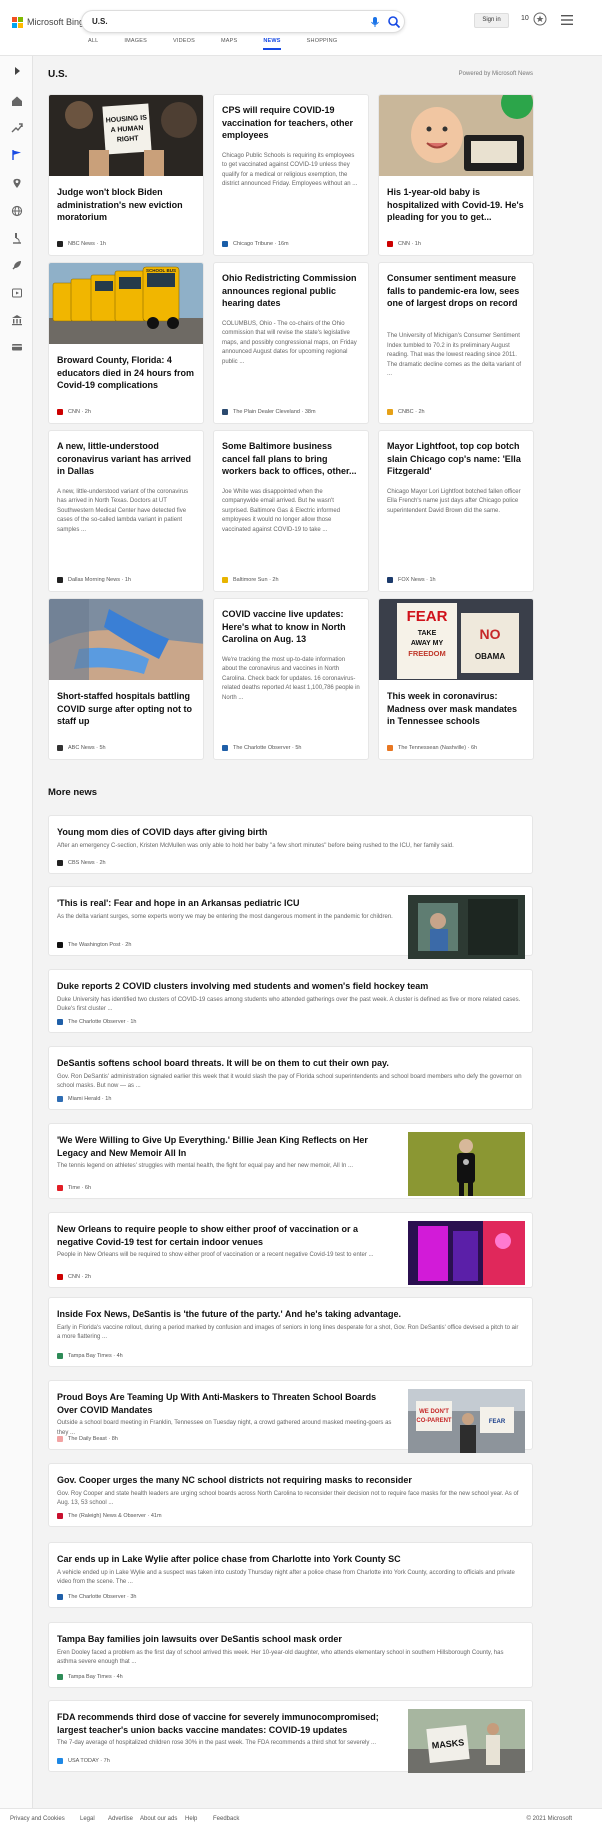 This screenshot has height=1823, width=602. I want to click on footer-link-about-our-ads: About our ads, so click(158, 1819).